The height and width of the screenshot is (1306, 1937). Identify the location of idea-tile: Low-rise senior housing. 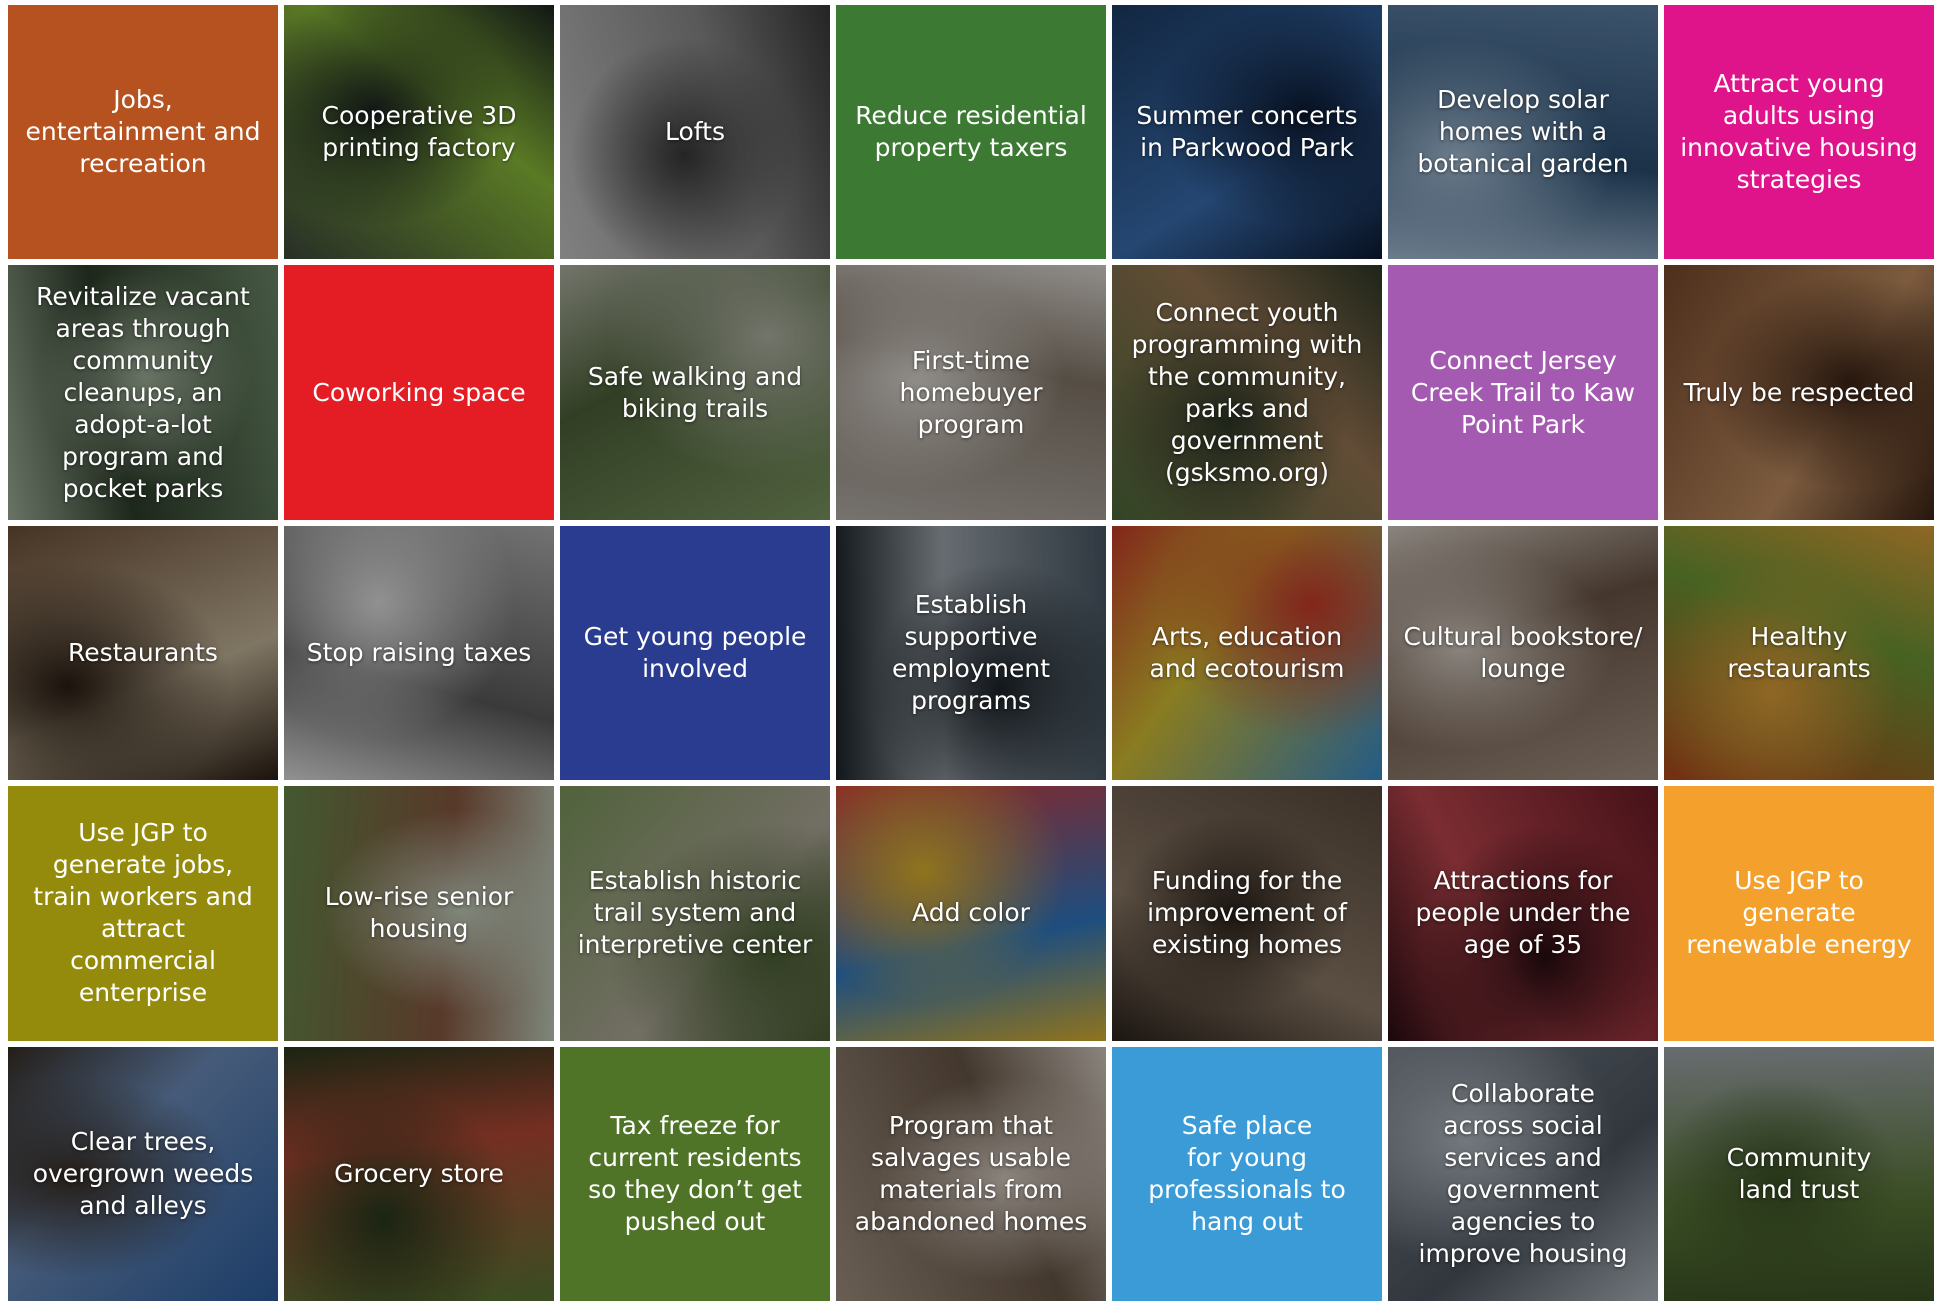
(419, 913).